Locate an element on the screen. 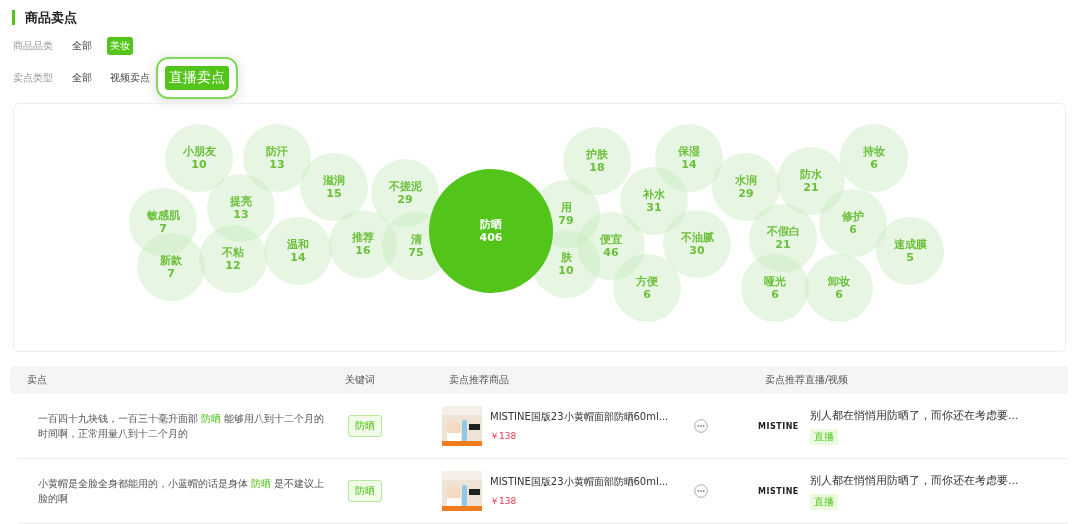  bubble-label: 防汗 is located at coordinates (277, 151).